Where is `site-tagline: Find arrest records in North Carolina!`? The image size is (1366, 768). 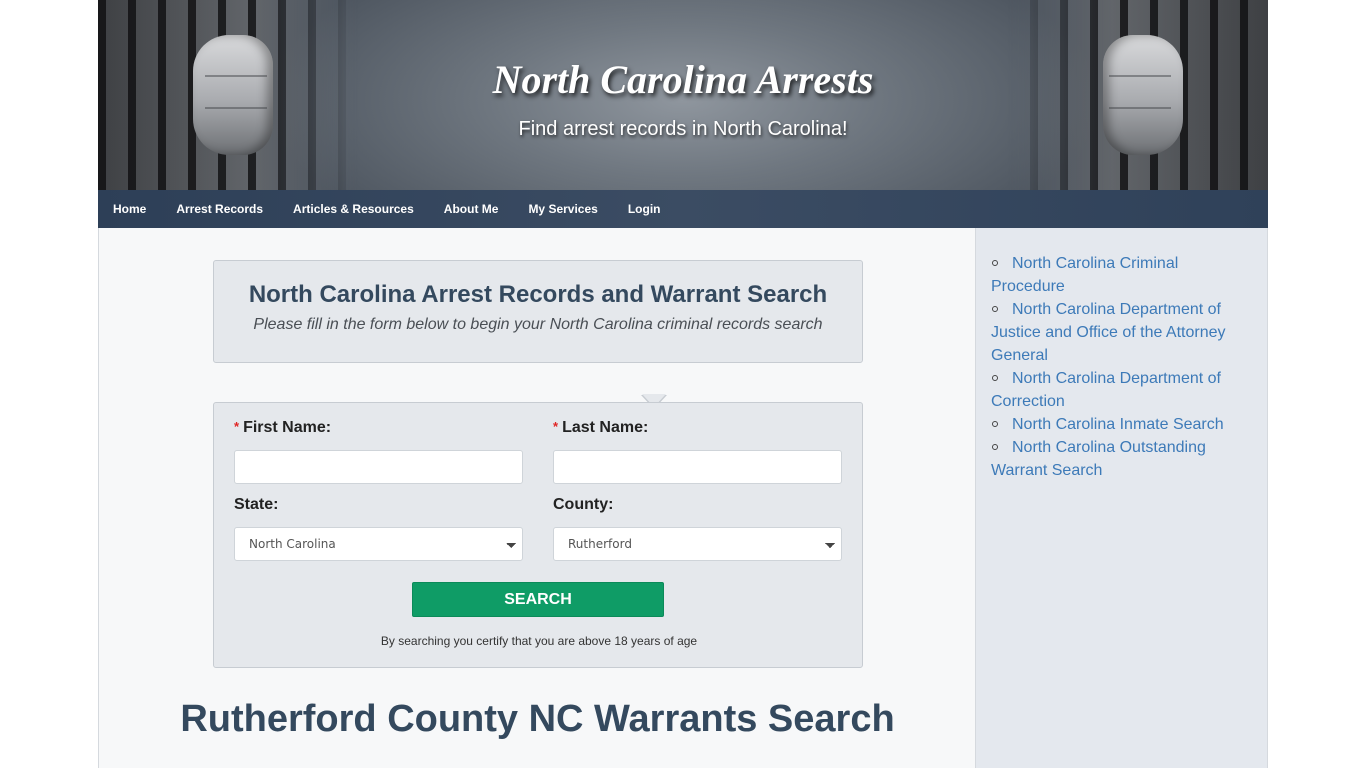
site-tagline: Find arrest records in North Carolina! is located at coordinates (683, 129).